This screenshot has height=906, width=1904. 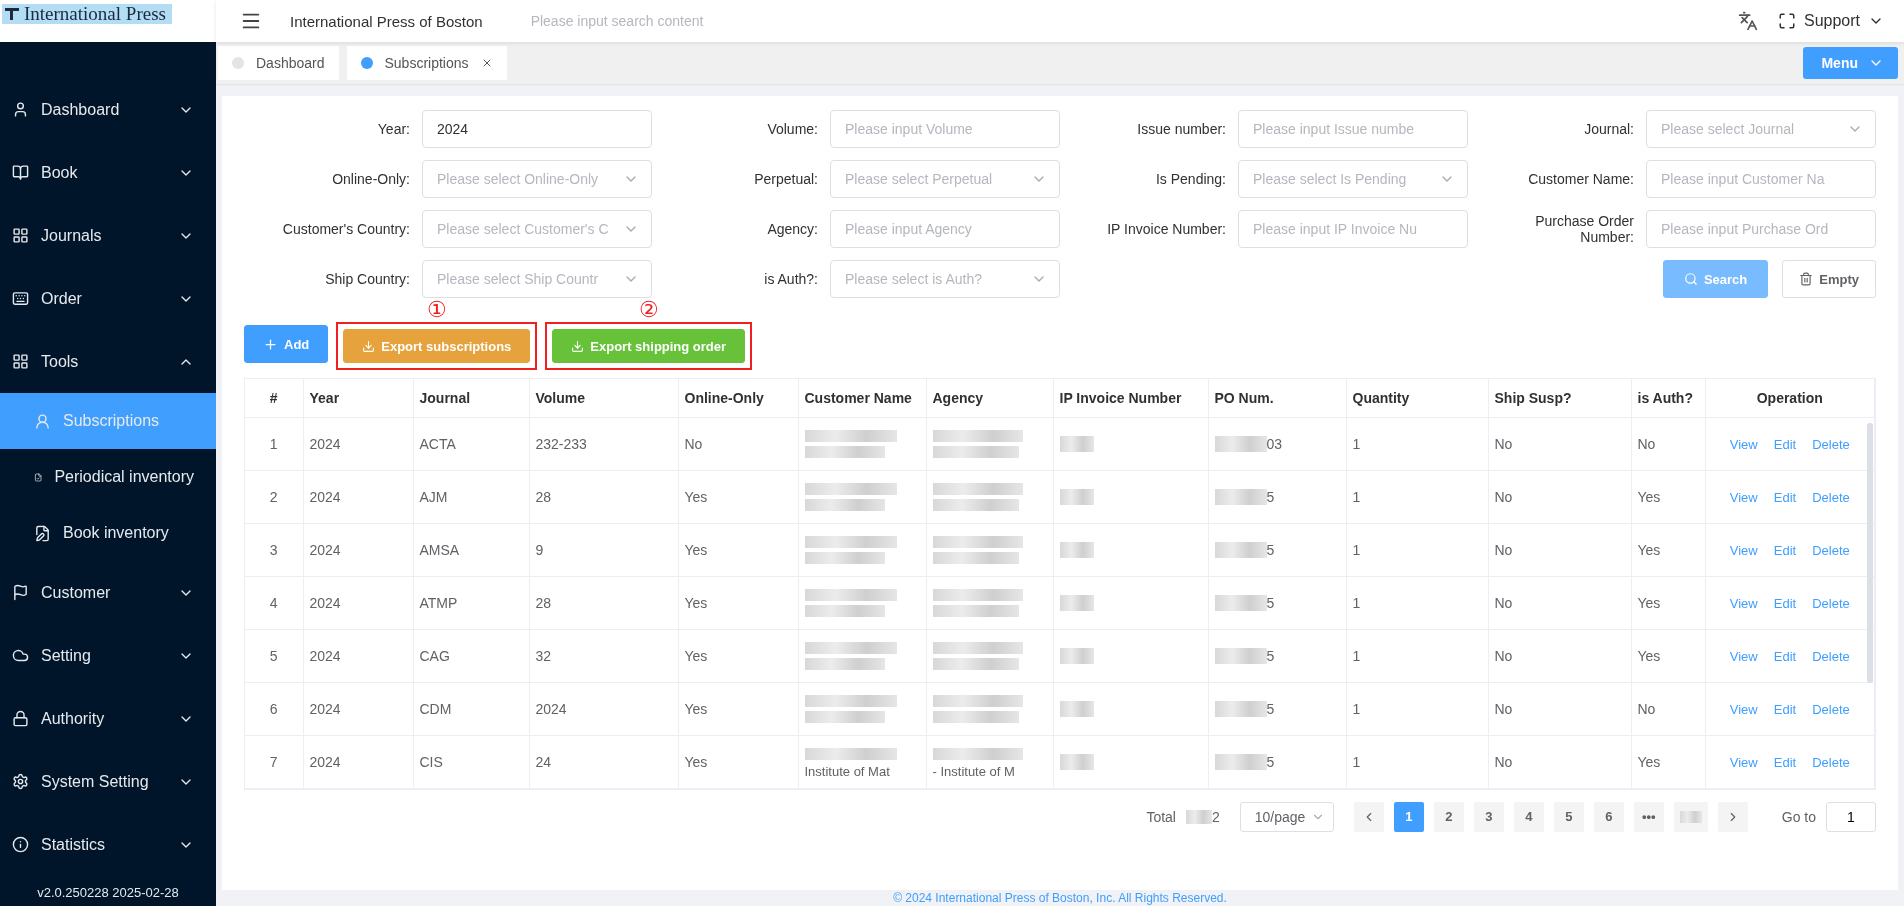 I want to click on empty-button: Empty, so click(x=1829, y=279).